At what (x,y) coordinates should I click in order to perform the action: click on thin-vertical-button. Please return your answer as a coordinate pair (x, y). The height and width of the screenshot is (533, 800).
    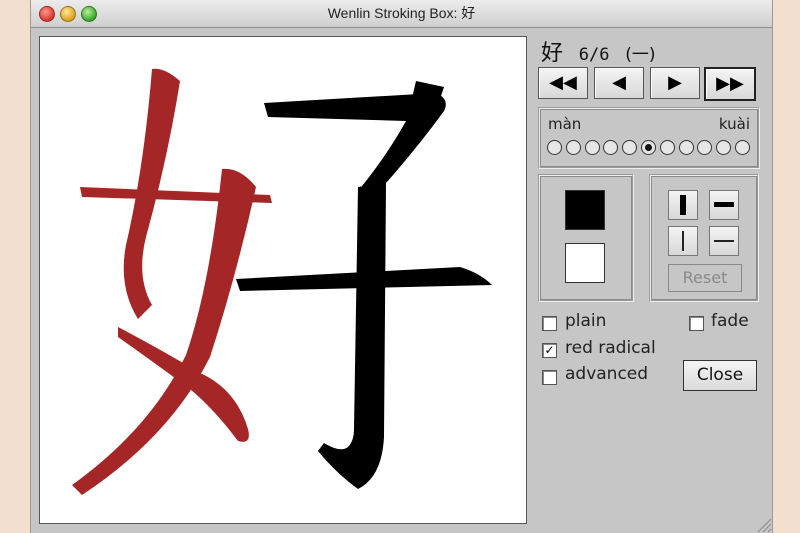
    Looking at the image, I should click on (683, 241).